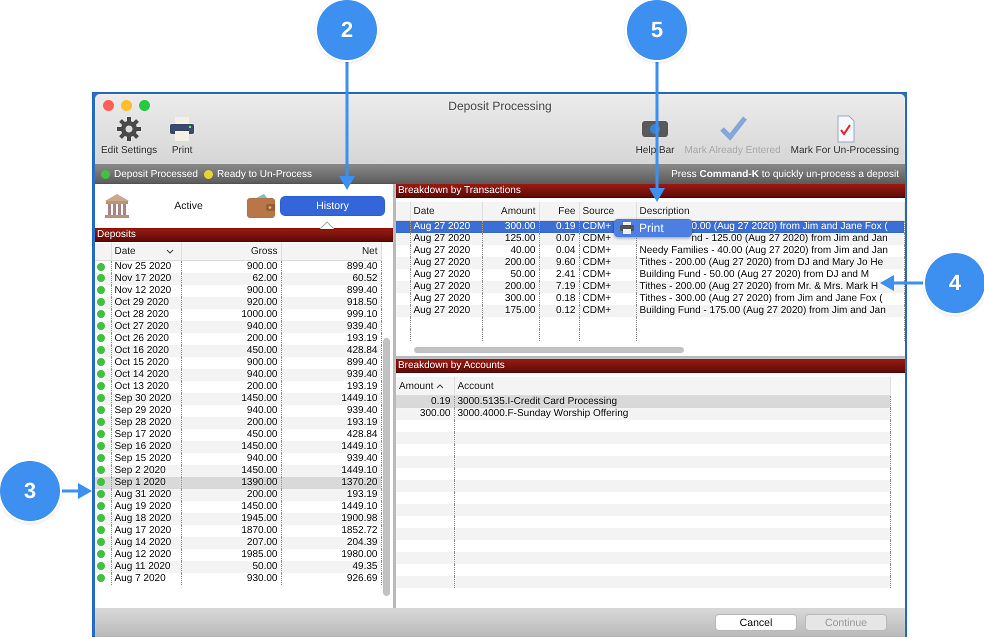 Image resolution: width=984 pixels, height=639 pixels. I want to click on tab: Active, so click(188, 206).